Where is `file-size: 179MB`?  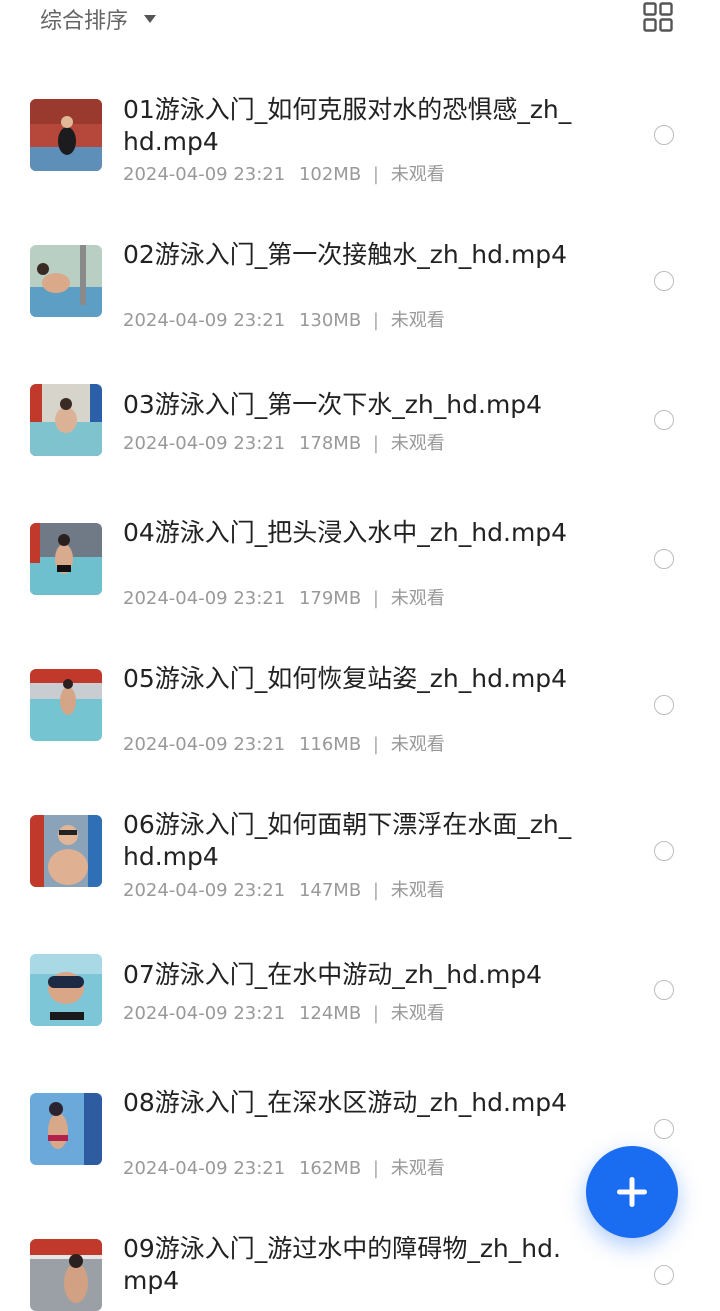
file-size: 179MB is located at coordinates (330, 598).